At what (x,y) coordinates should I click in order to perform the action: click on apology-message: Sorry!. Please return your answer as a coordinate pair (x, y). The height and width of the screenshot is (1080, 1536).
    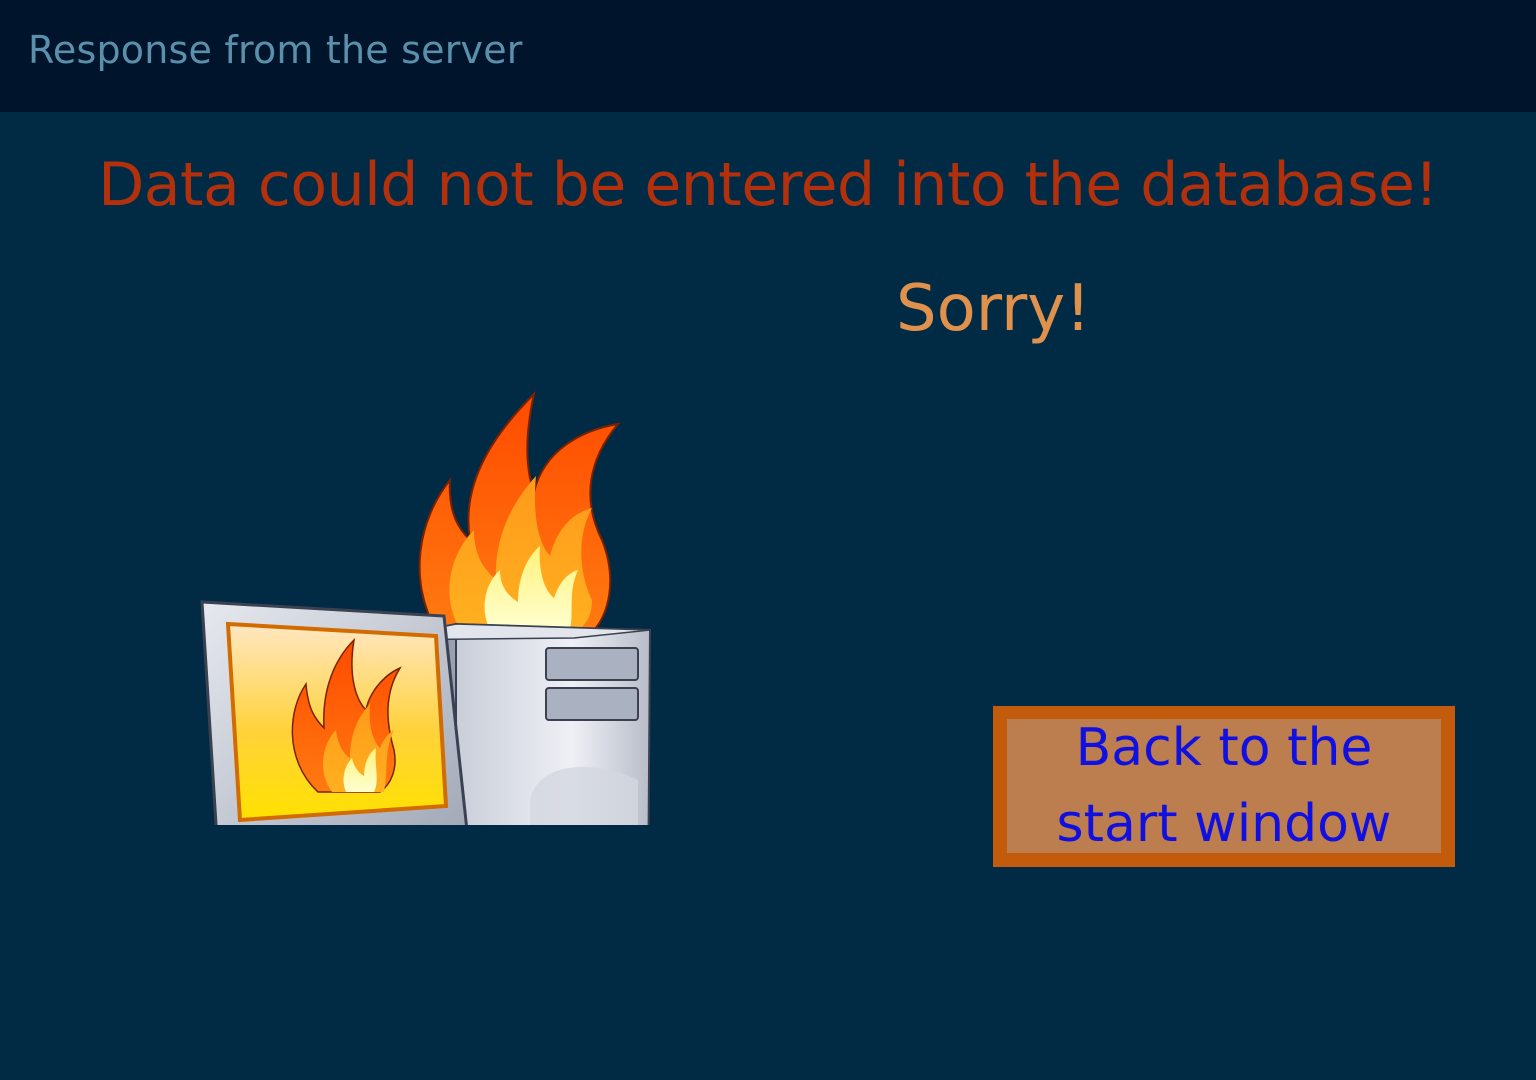
    Looking at the image, I should click on (993, 309).